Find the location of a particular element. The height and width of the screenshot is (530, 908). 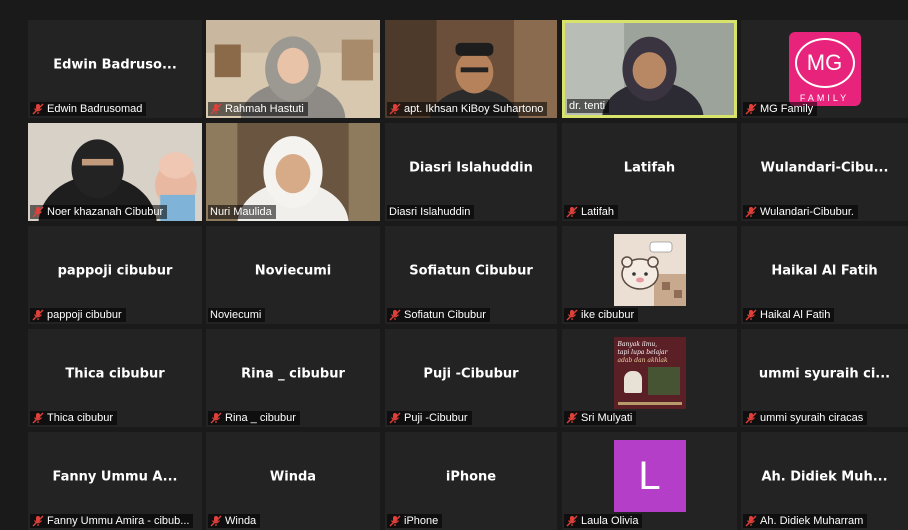

participant-name-label: Diasri Islahuddin is located at coordinates (431, 212).